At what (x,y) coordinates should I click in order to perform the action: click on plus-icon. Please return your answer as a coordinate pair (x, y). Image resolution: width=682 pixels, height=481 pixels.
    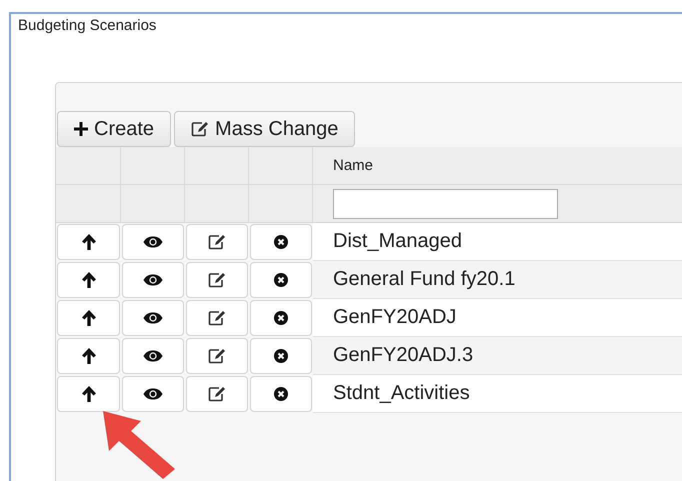
    Looking at the image, I should click on (81, 129).